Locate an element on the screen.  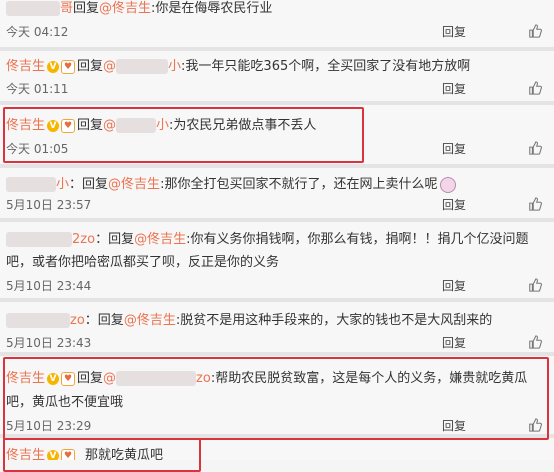
comment-username: 2zo is located at coordinates (83, 239).